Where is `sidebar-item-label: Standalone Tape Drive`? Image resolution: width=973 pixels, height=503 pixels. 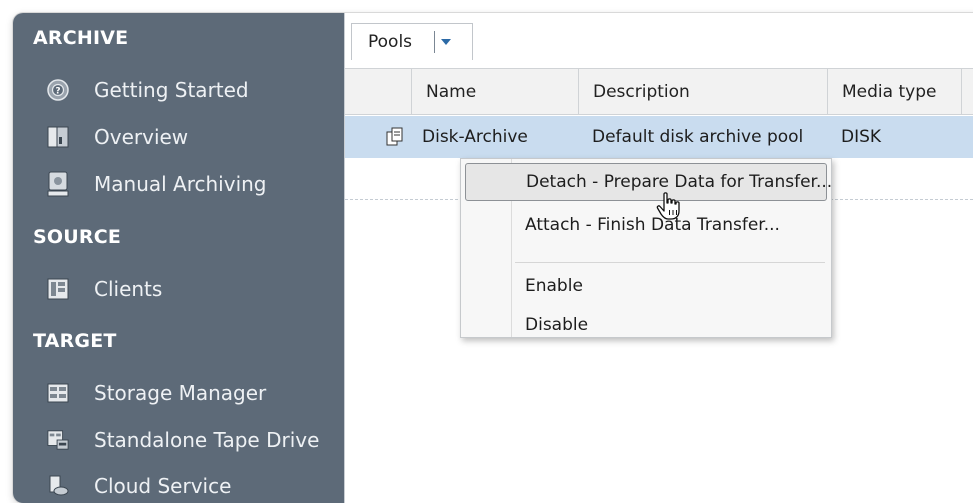 sidebar-item-label: Standalone Tape Drive is located at coordinates (207, 440).